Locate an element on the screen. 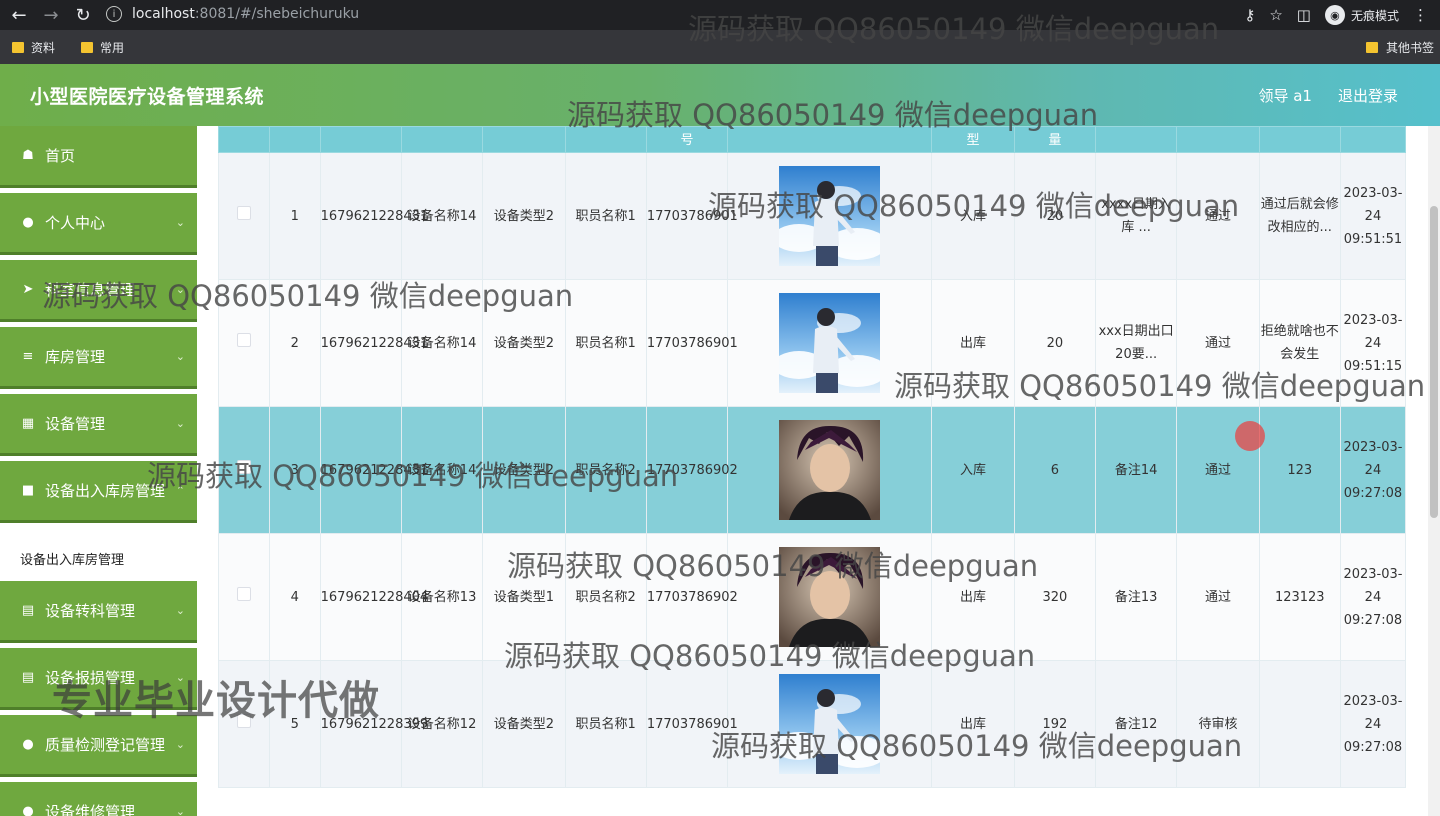 The width and height of the screenshot is (1440, 816). key-icon: ⚷ is located at coordinates (1249, 15).